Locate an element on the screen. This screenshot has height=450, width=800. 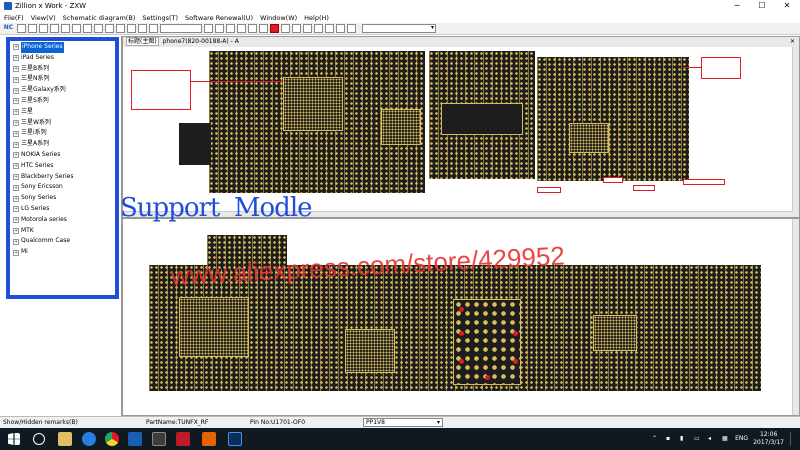
tree-item: + Motorola series is located at coordinates (43, 220).